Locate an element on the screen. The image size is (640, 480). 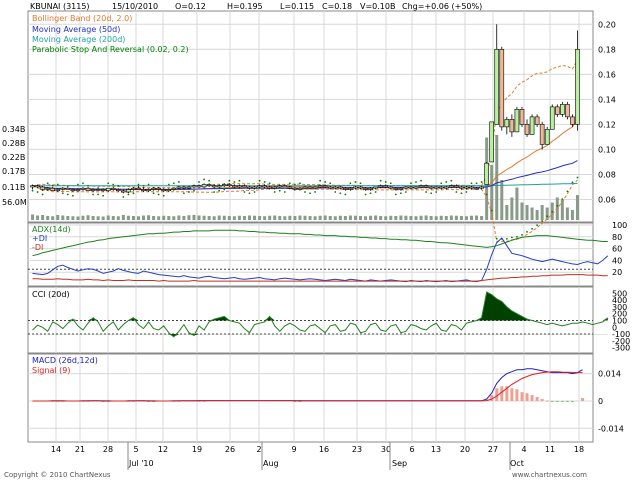
price-tick-label: 0.10 is located at coordinates (607, 149).